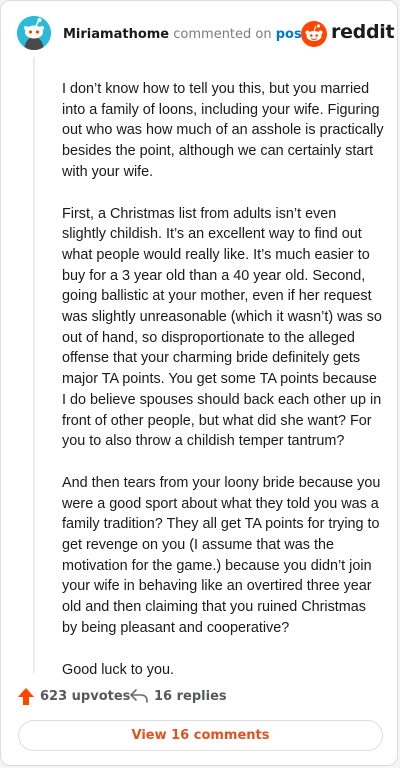  Describe the element at coordinates (363, 32) in the screenshot. I see `reddit-wordmark: reddit` at that location.